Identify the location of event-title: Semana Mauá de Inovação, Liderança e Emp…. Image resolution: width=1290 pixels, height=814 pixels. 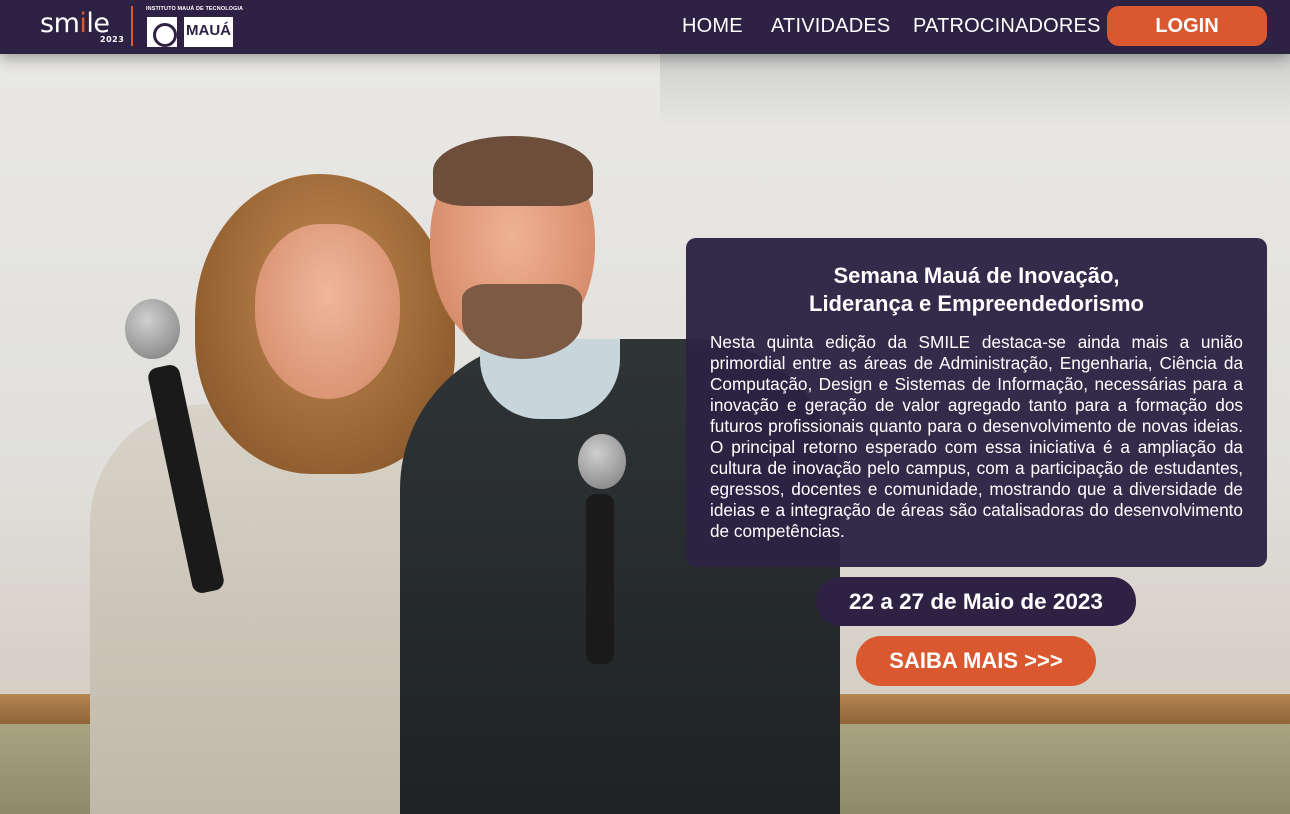
(976, 290).